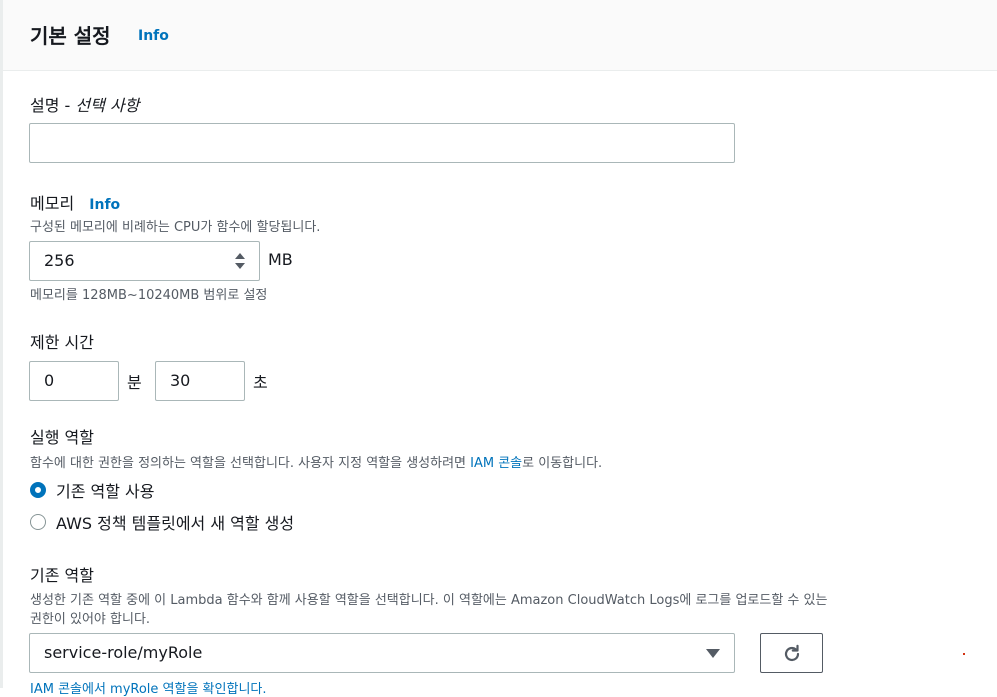 The height and width of the screenshot is (697, 997). What do you see at coordinates (38, 522) in the screenshot?
I see `radio-create-from-template` at bounding box center [38, 522].